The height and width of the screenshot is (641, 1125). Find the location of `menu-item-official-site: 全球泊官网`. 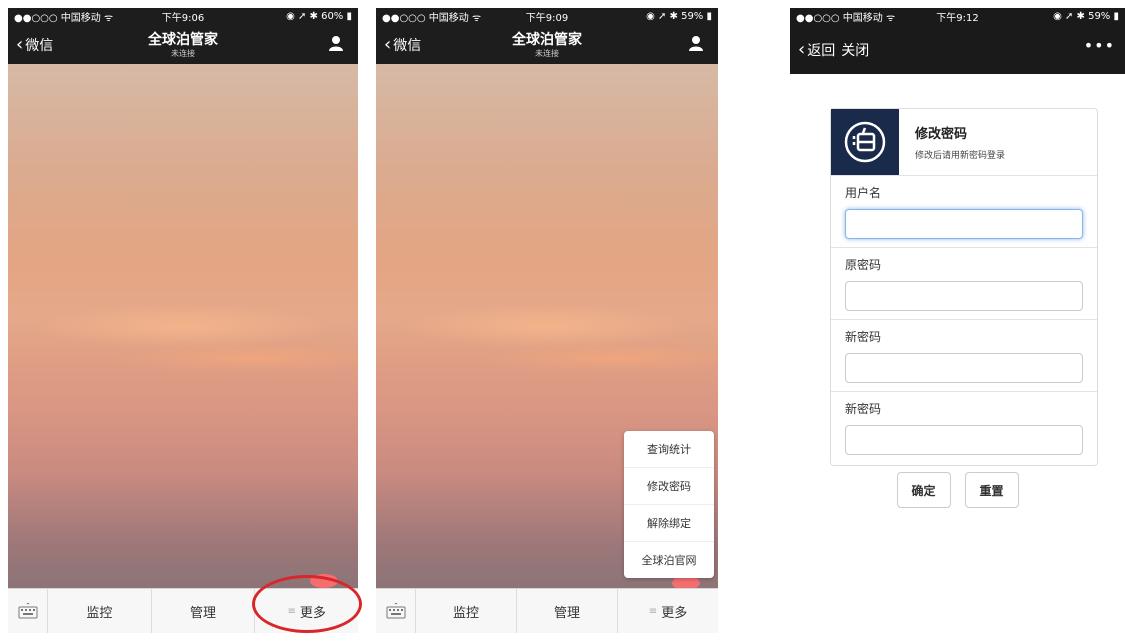

menu-item-official-site: 全球泊官网 is located at coordinates (669, 560).